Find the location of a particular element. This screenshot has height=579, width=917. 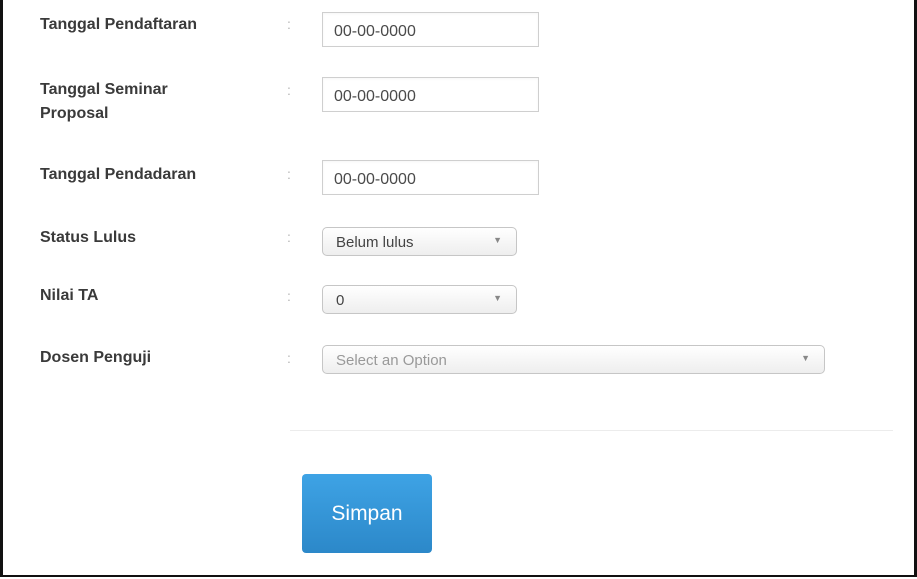

status-lulus-value: Belum lulus is located at coordinates (375, 242).